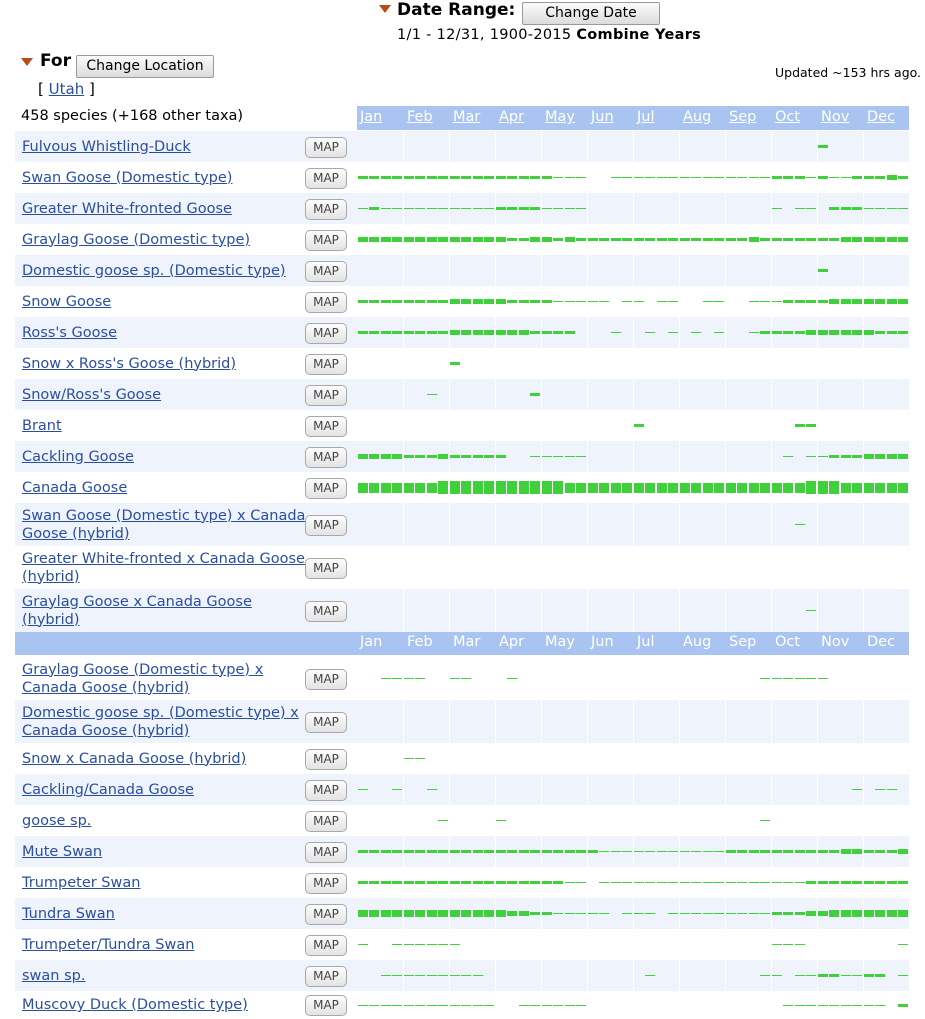  What do you see at coordinates (164, 333) in the screenshot?
I see `species-link: Ross's Goose` at bounding box center [164, 333].